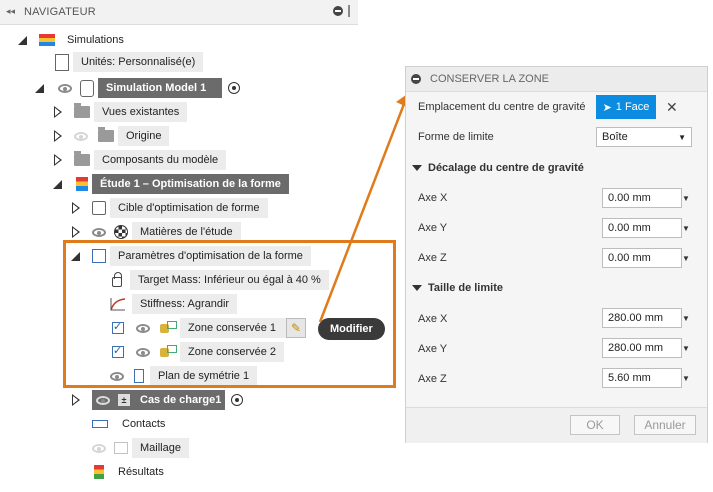 The image size is (713, 492). I want to click on tree-item-results: Résultats, so click(133, 472).